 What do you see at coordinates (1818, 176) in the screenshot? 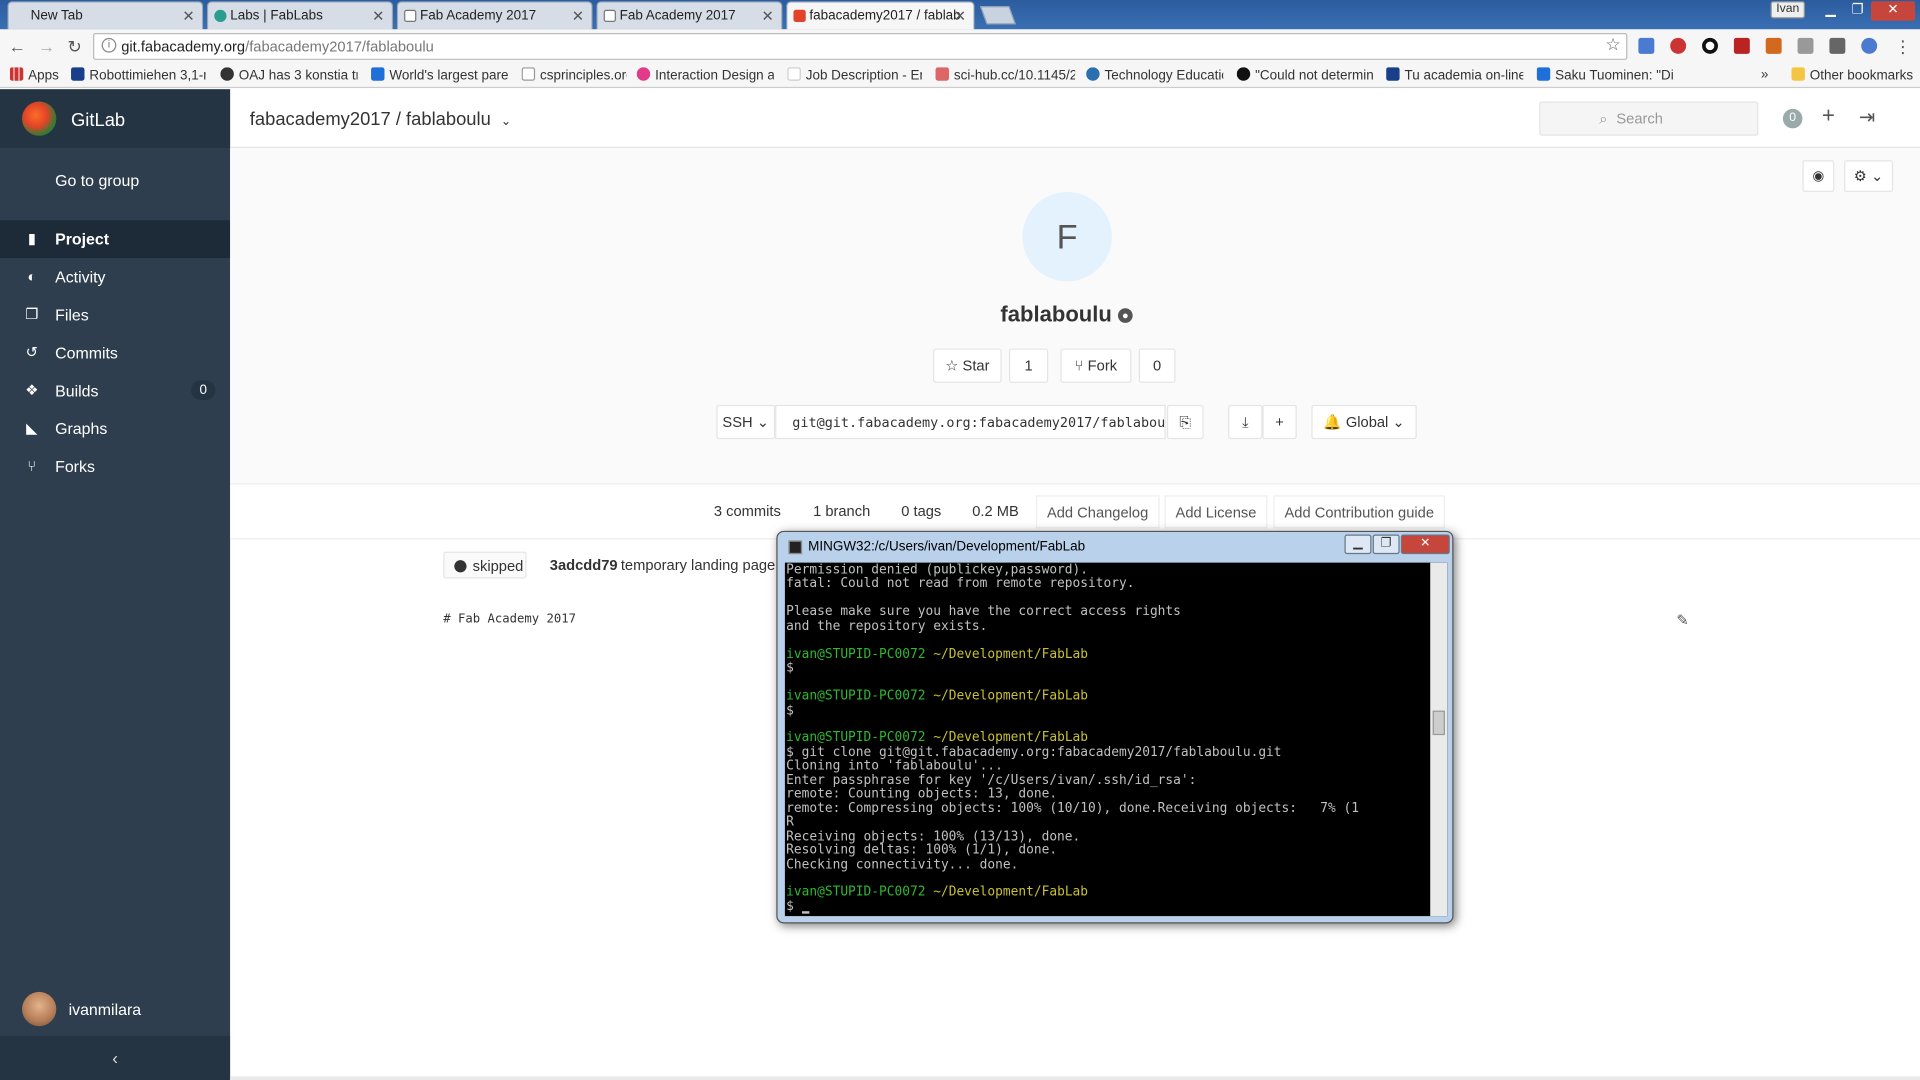
I see `rss-icon: ◉` at bounding box center [1818, 176].